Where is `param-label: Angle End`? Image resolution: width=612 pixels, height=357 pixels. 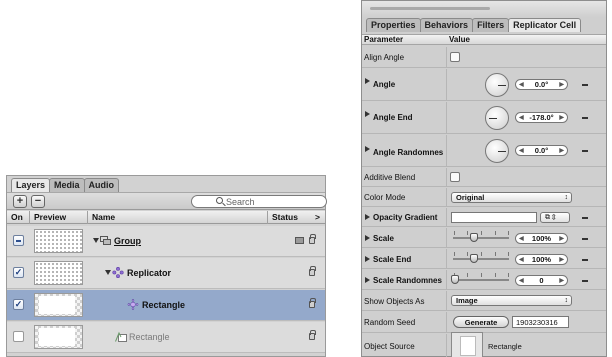 param-label: Angle End is located at coordinates (393, 117).